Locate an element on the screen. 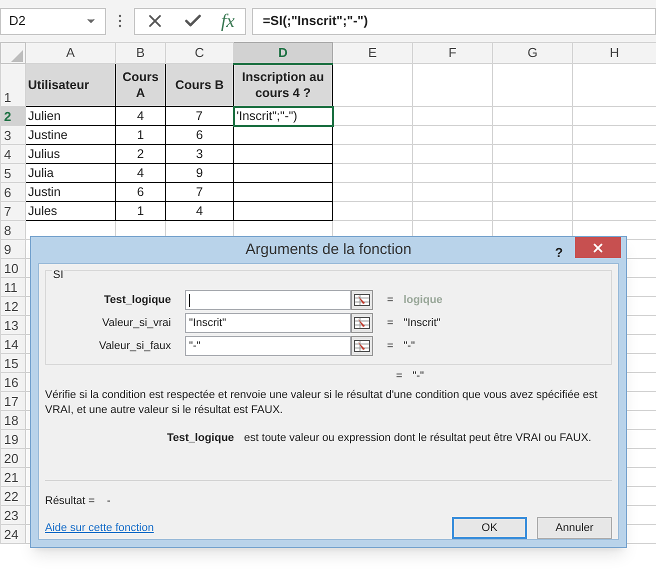  row-header: 22 is located at coordinates (13, 496).